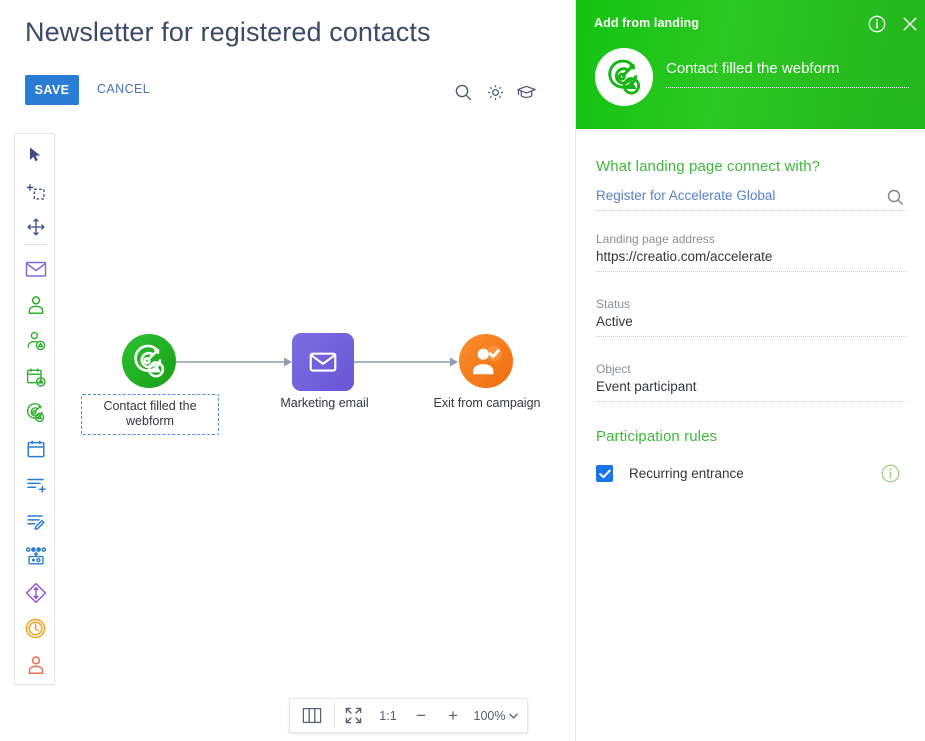 The image size is (925, 741). I want to click on field-object: Object Event participant, so click(751, 382).